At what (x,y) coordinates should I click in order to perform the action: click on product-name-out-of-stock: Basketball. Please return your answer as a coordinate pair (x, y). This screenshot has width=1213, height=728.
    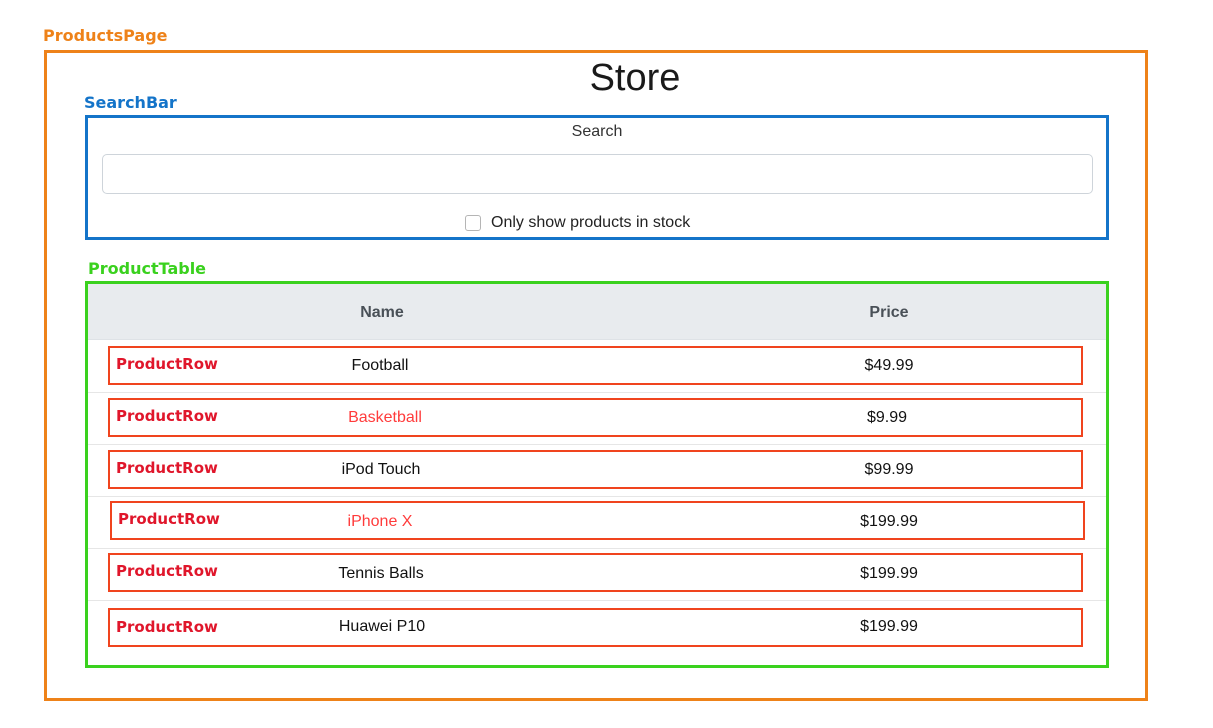
    Looking at the image, I should click on (385, 417).